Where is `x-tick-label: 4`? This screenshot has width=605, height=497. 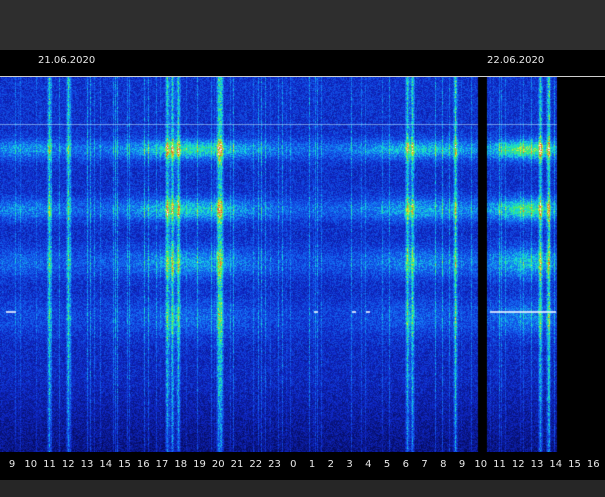 x-tick-label: 4 is located at coordinates (368, 464).